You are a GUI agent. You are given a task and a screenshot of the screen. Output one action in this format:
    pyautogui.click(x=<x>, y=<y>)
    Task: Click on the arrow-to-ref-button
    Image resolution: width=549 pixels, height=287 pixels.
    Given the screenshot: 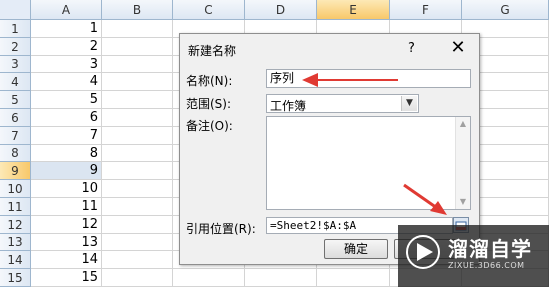 What is the action you would take?
    pyautogui.click(x=425, y=199)
    